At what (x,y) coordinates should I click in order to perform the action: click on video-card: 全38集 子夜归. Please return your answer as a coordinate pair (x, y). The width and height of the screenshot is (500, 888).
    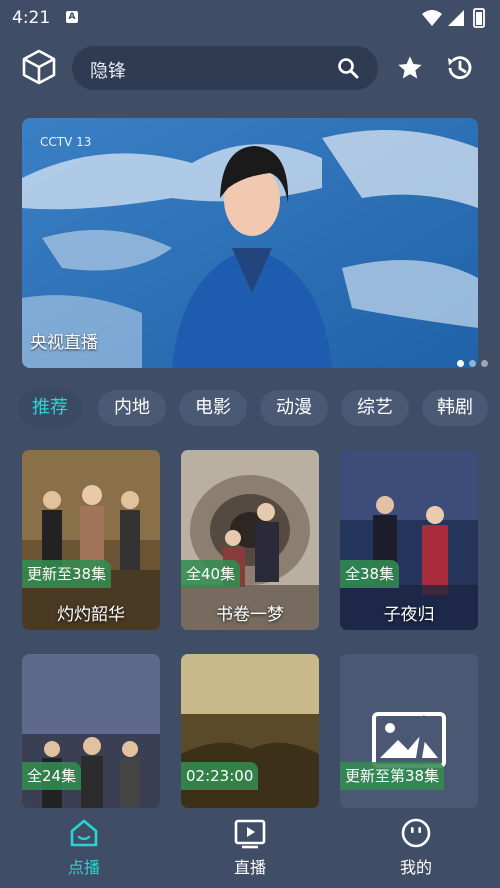
    Looking at the image, I should click on (409, 540).